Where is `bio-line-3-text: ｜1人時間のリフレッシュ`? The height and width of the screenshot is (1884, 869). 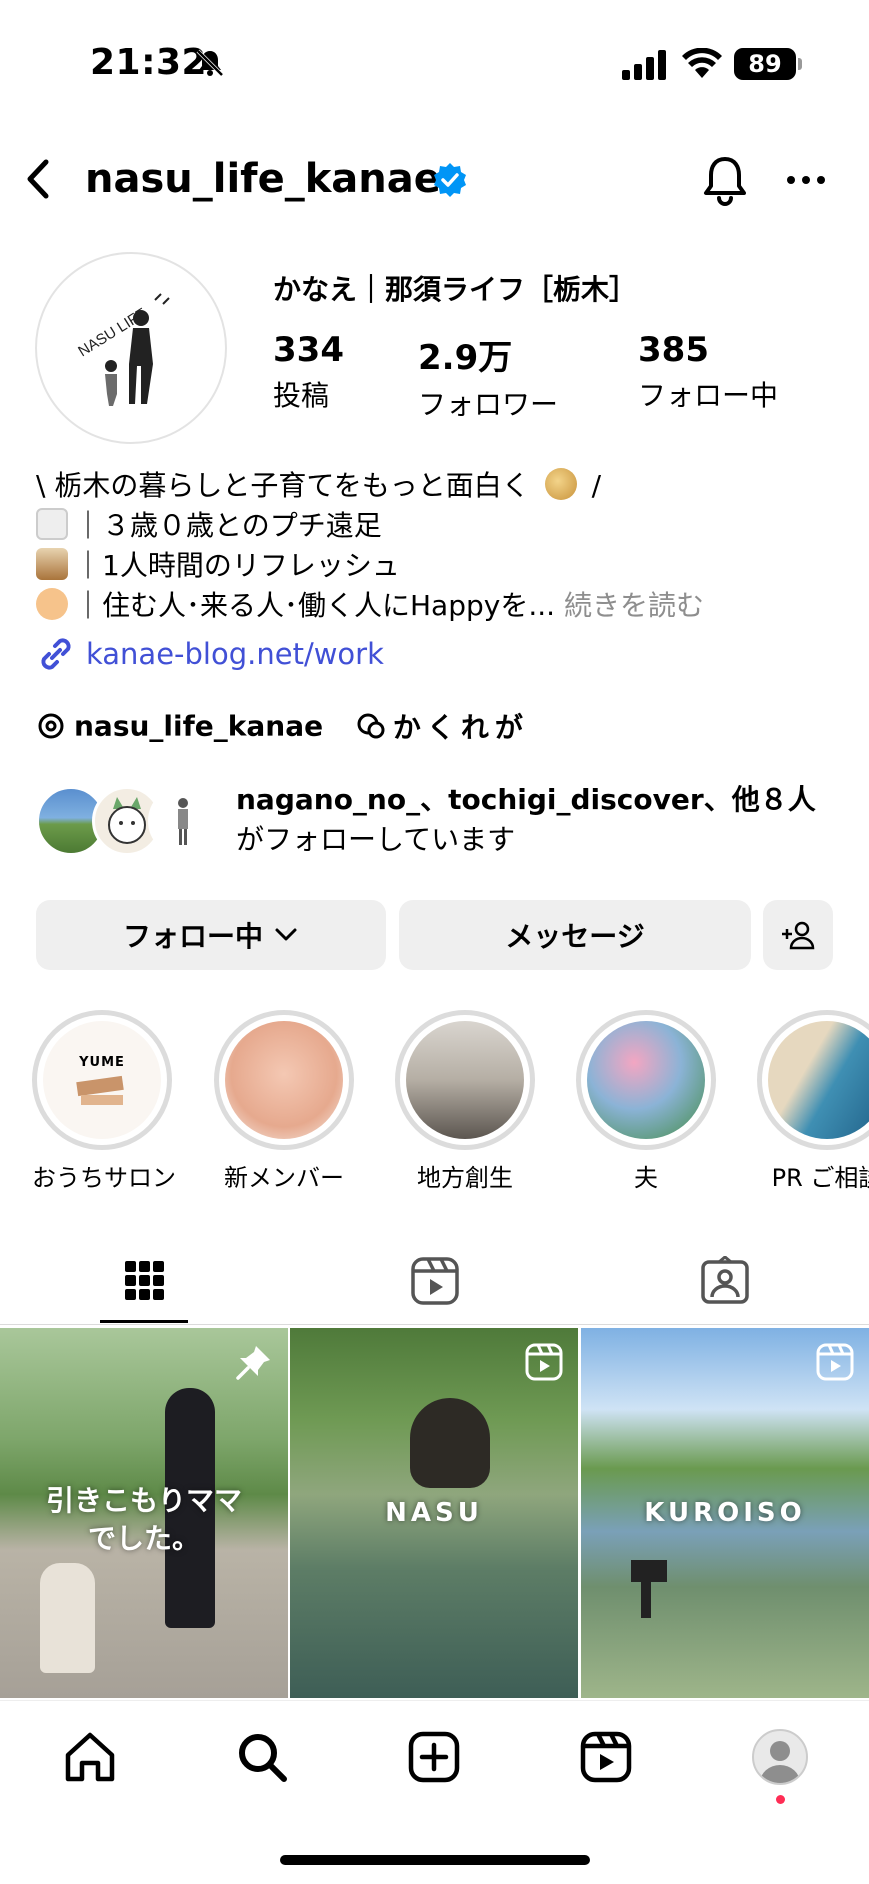
bio-line-3-text: ｜1人時間のリフレッシュ is located at coordinates (237, 565).